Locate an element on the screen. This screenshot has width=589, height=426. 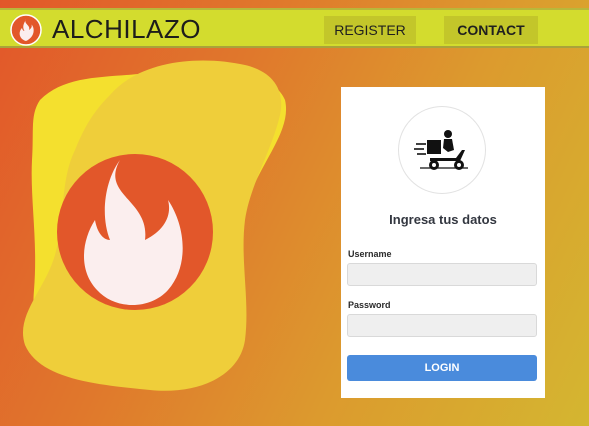
login-button: LOGIN is located at coordinates (442, 368).